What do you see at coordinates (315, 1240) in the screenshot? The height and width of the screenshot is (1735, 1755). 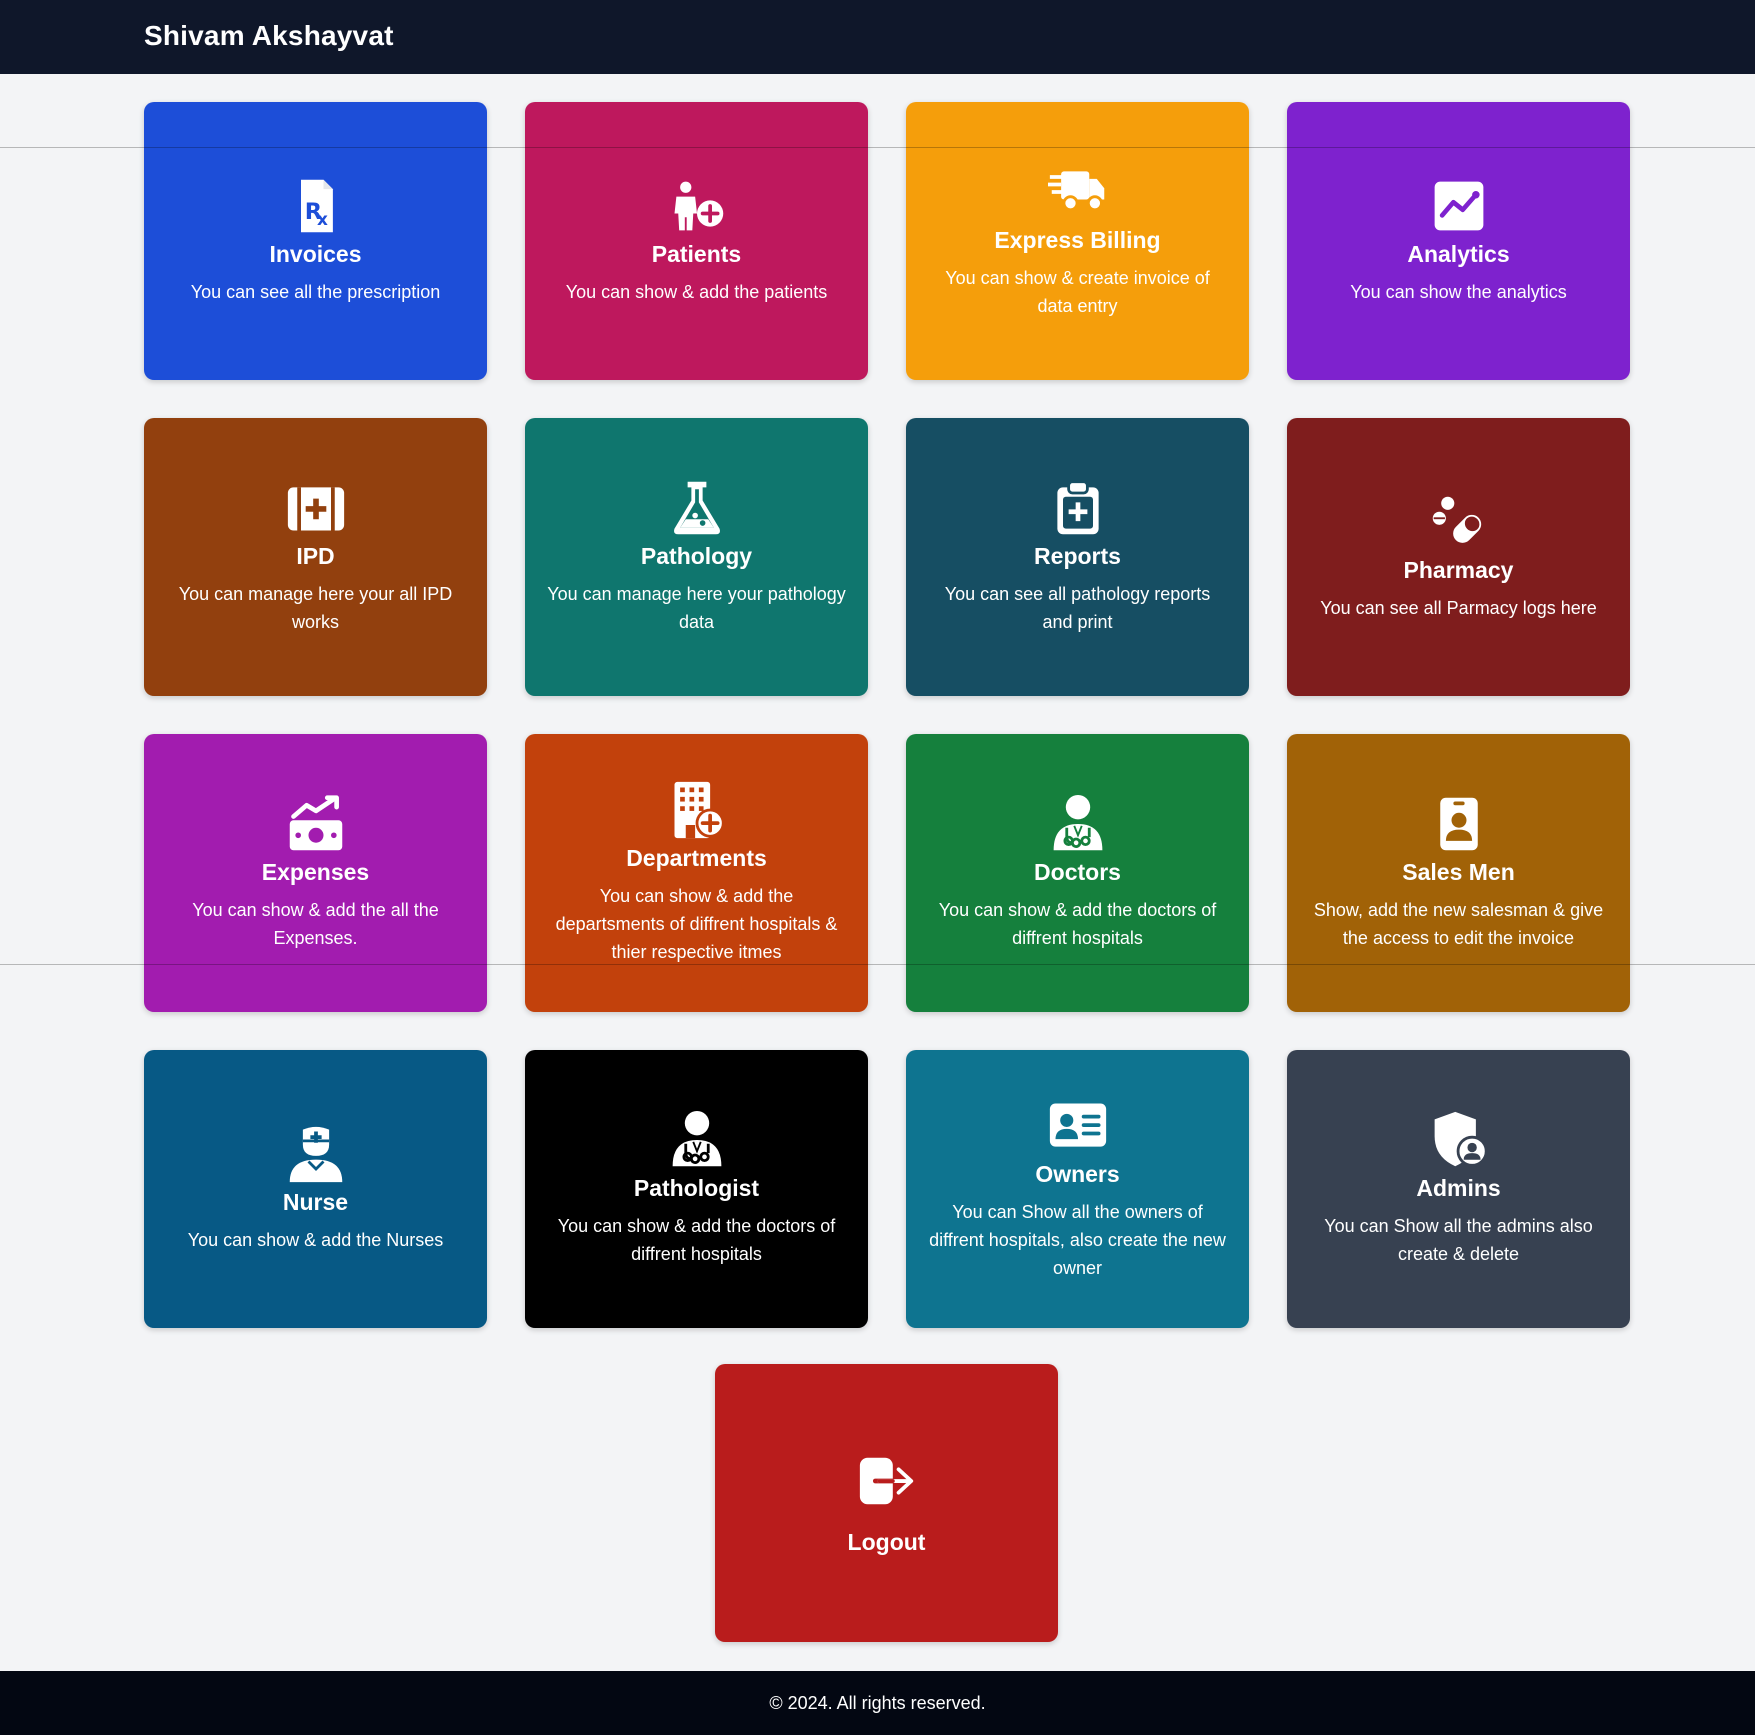 I see `card-description: You can show & add the Nurses` at bounding box center [315, 1240].